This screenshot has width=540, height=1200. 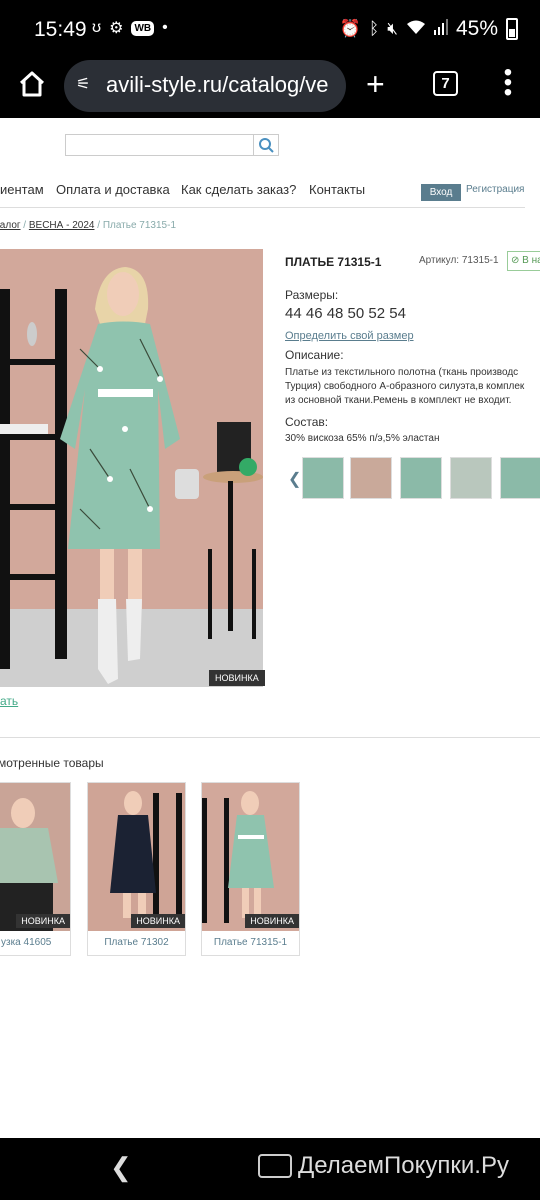 What do you see at coordinates (22, 189) in the screenshot?
I see `nav-item-clients: иентам` at bounding box center [22, 189].